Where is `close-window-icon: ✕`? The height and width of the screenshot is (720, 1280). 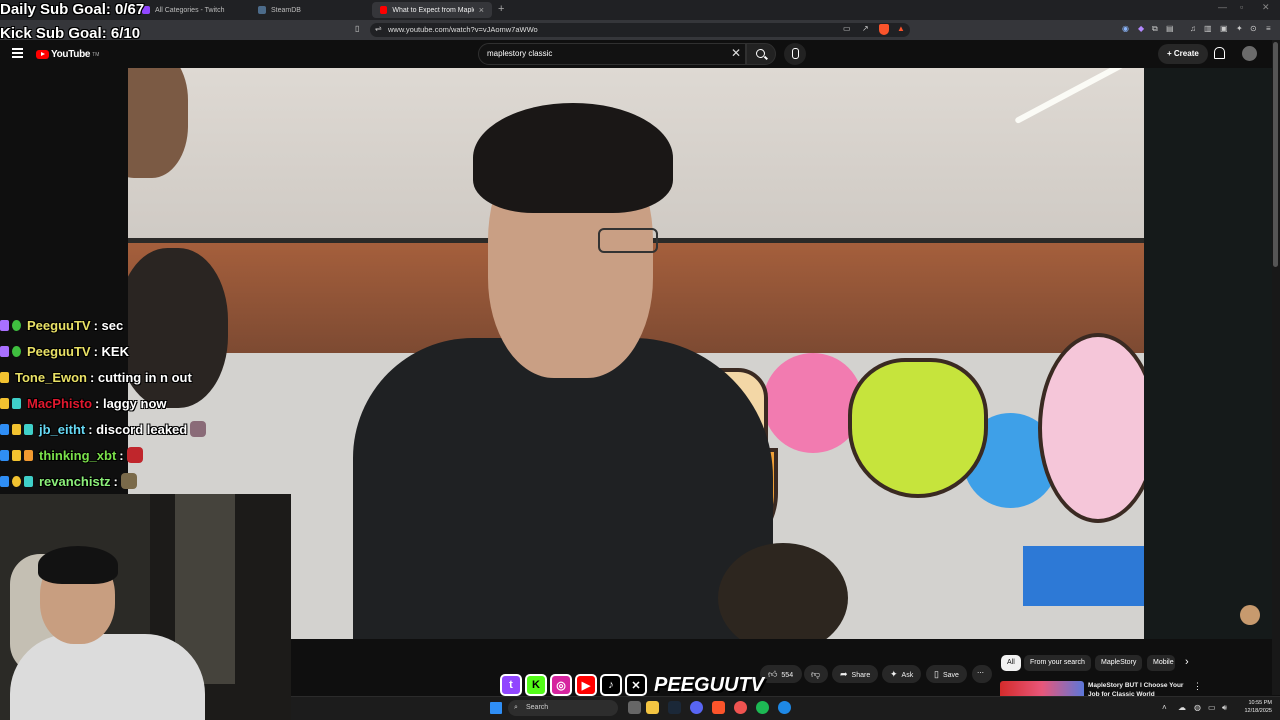
close-window-icon: ✕ is located at coordinates (1266, 7).